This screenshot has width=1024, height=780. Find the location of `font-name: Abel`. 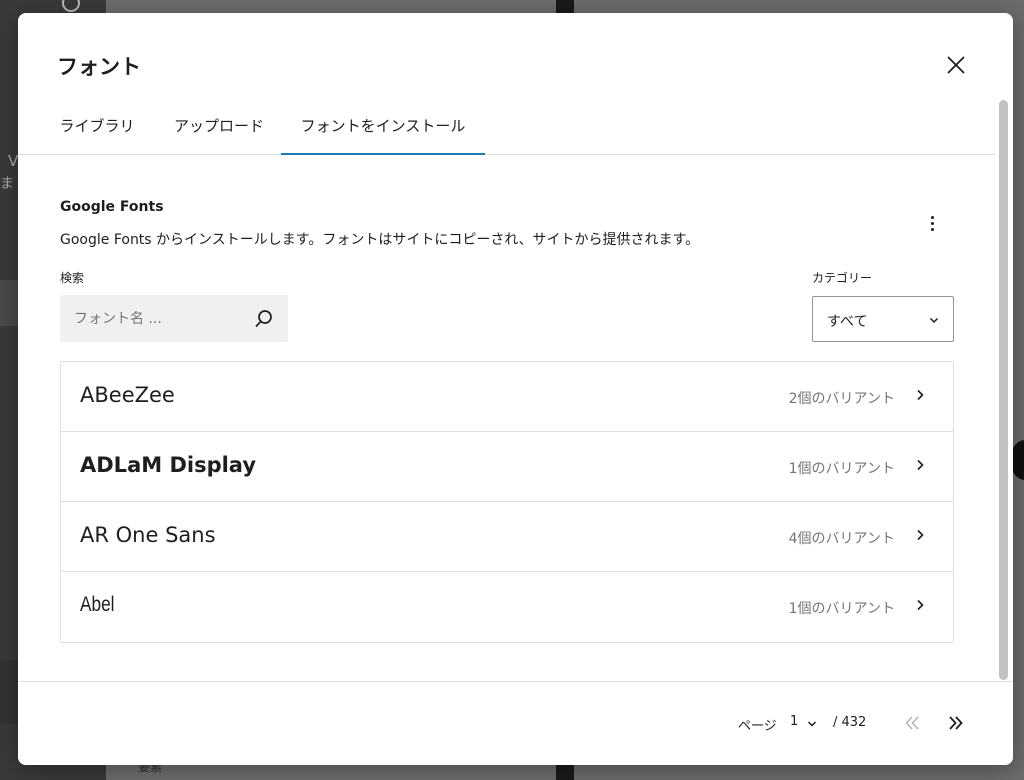

font-name: Abel is located at coordinates (97, 604).